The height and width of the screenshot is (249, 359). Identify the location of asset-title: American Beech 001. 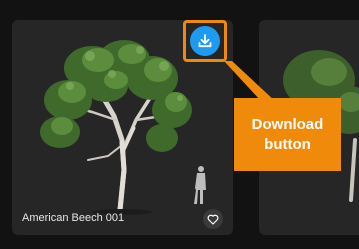
(73, 218).